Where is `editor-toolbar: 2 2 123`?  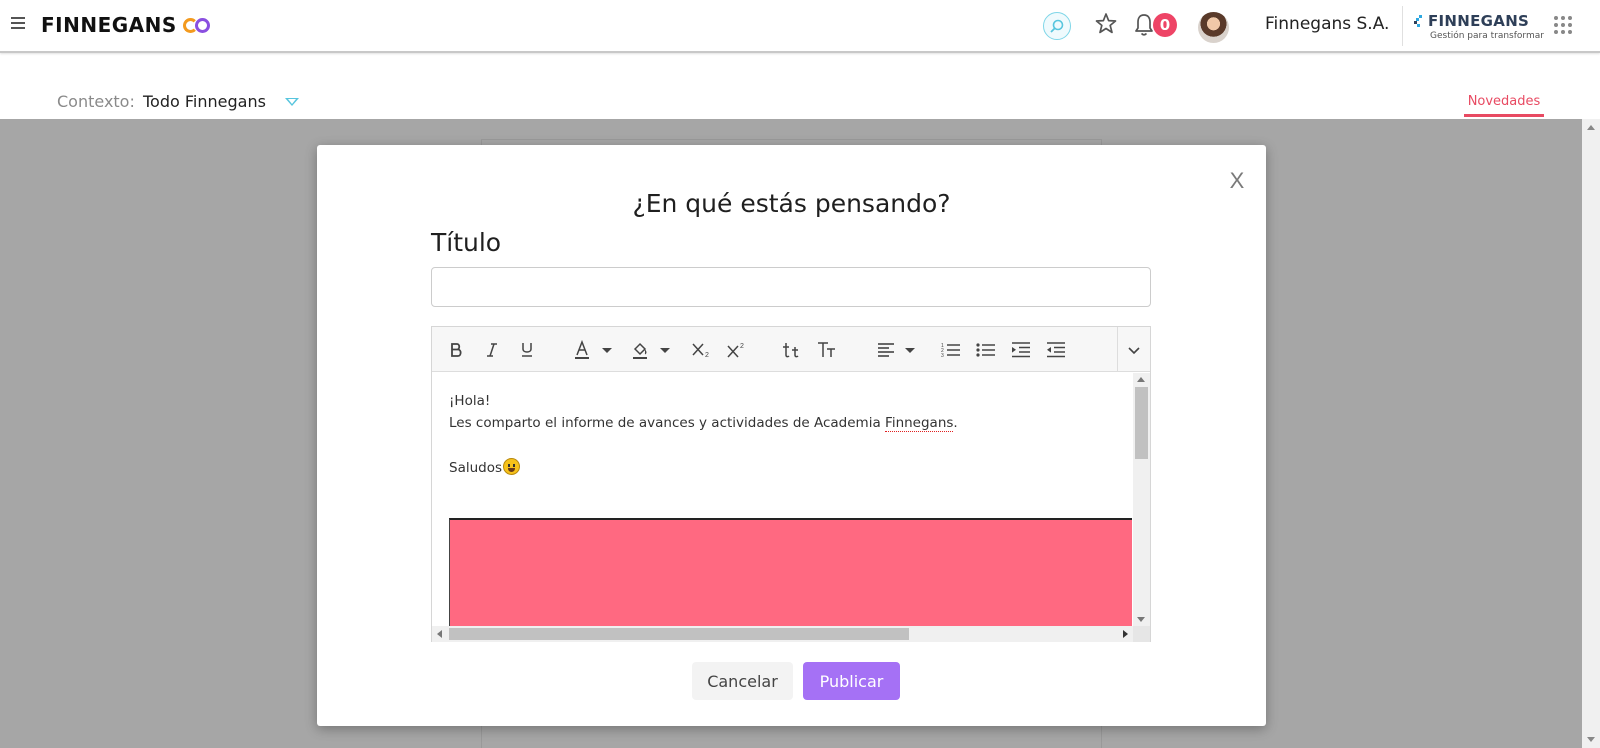
editor-toolbar: 2 2 123 is located at coordinates (791, 349).